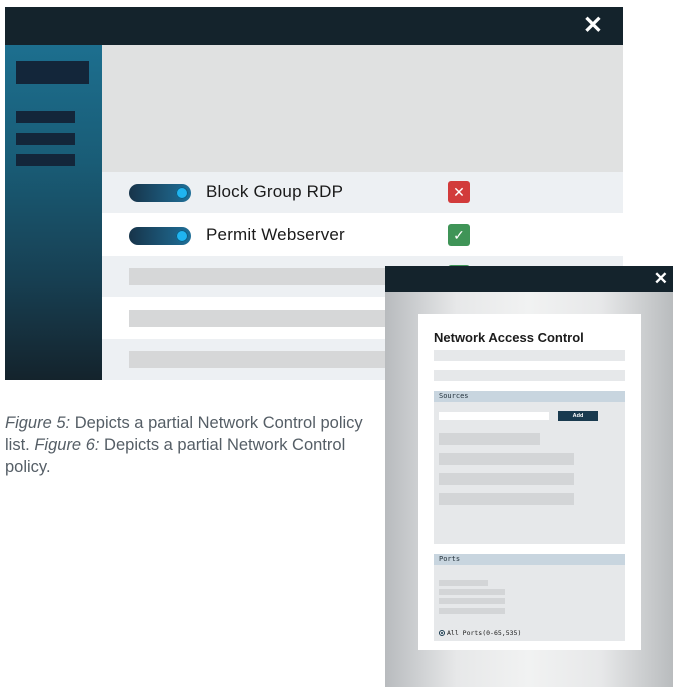 The image size is (673, 687). Describe the element at coordinates (529, 355) in the screenshot. I see `name-field` at that location.